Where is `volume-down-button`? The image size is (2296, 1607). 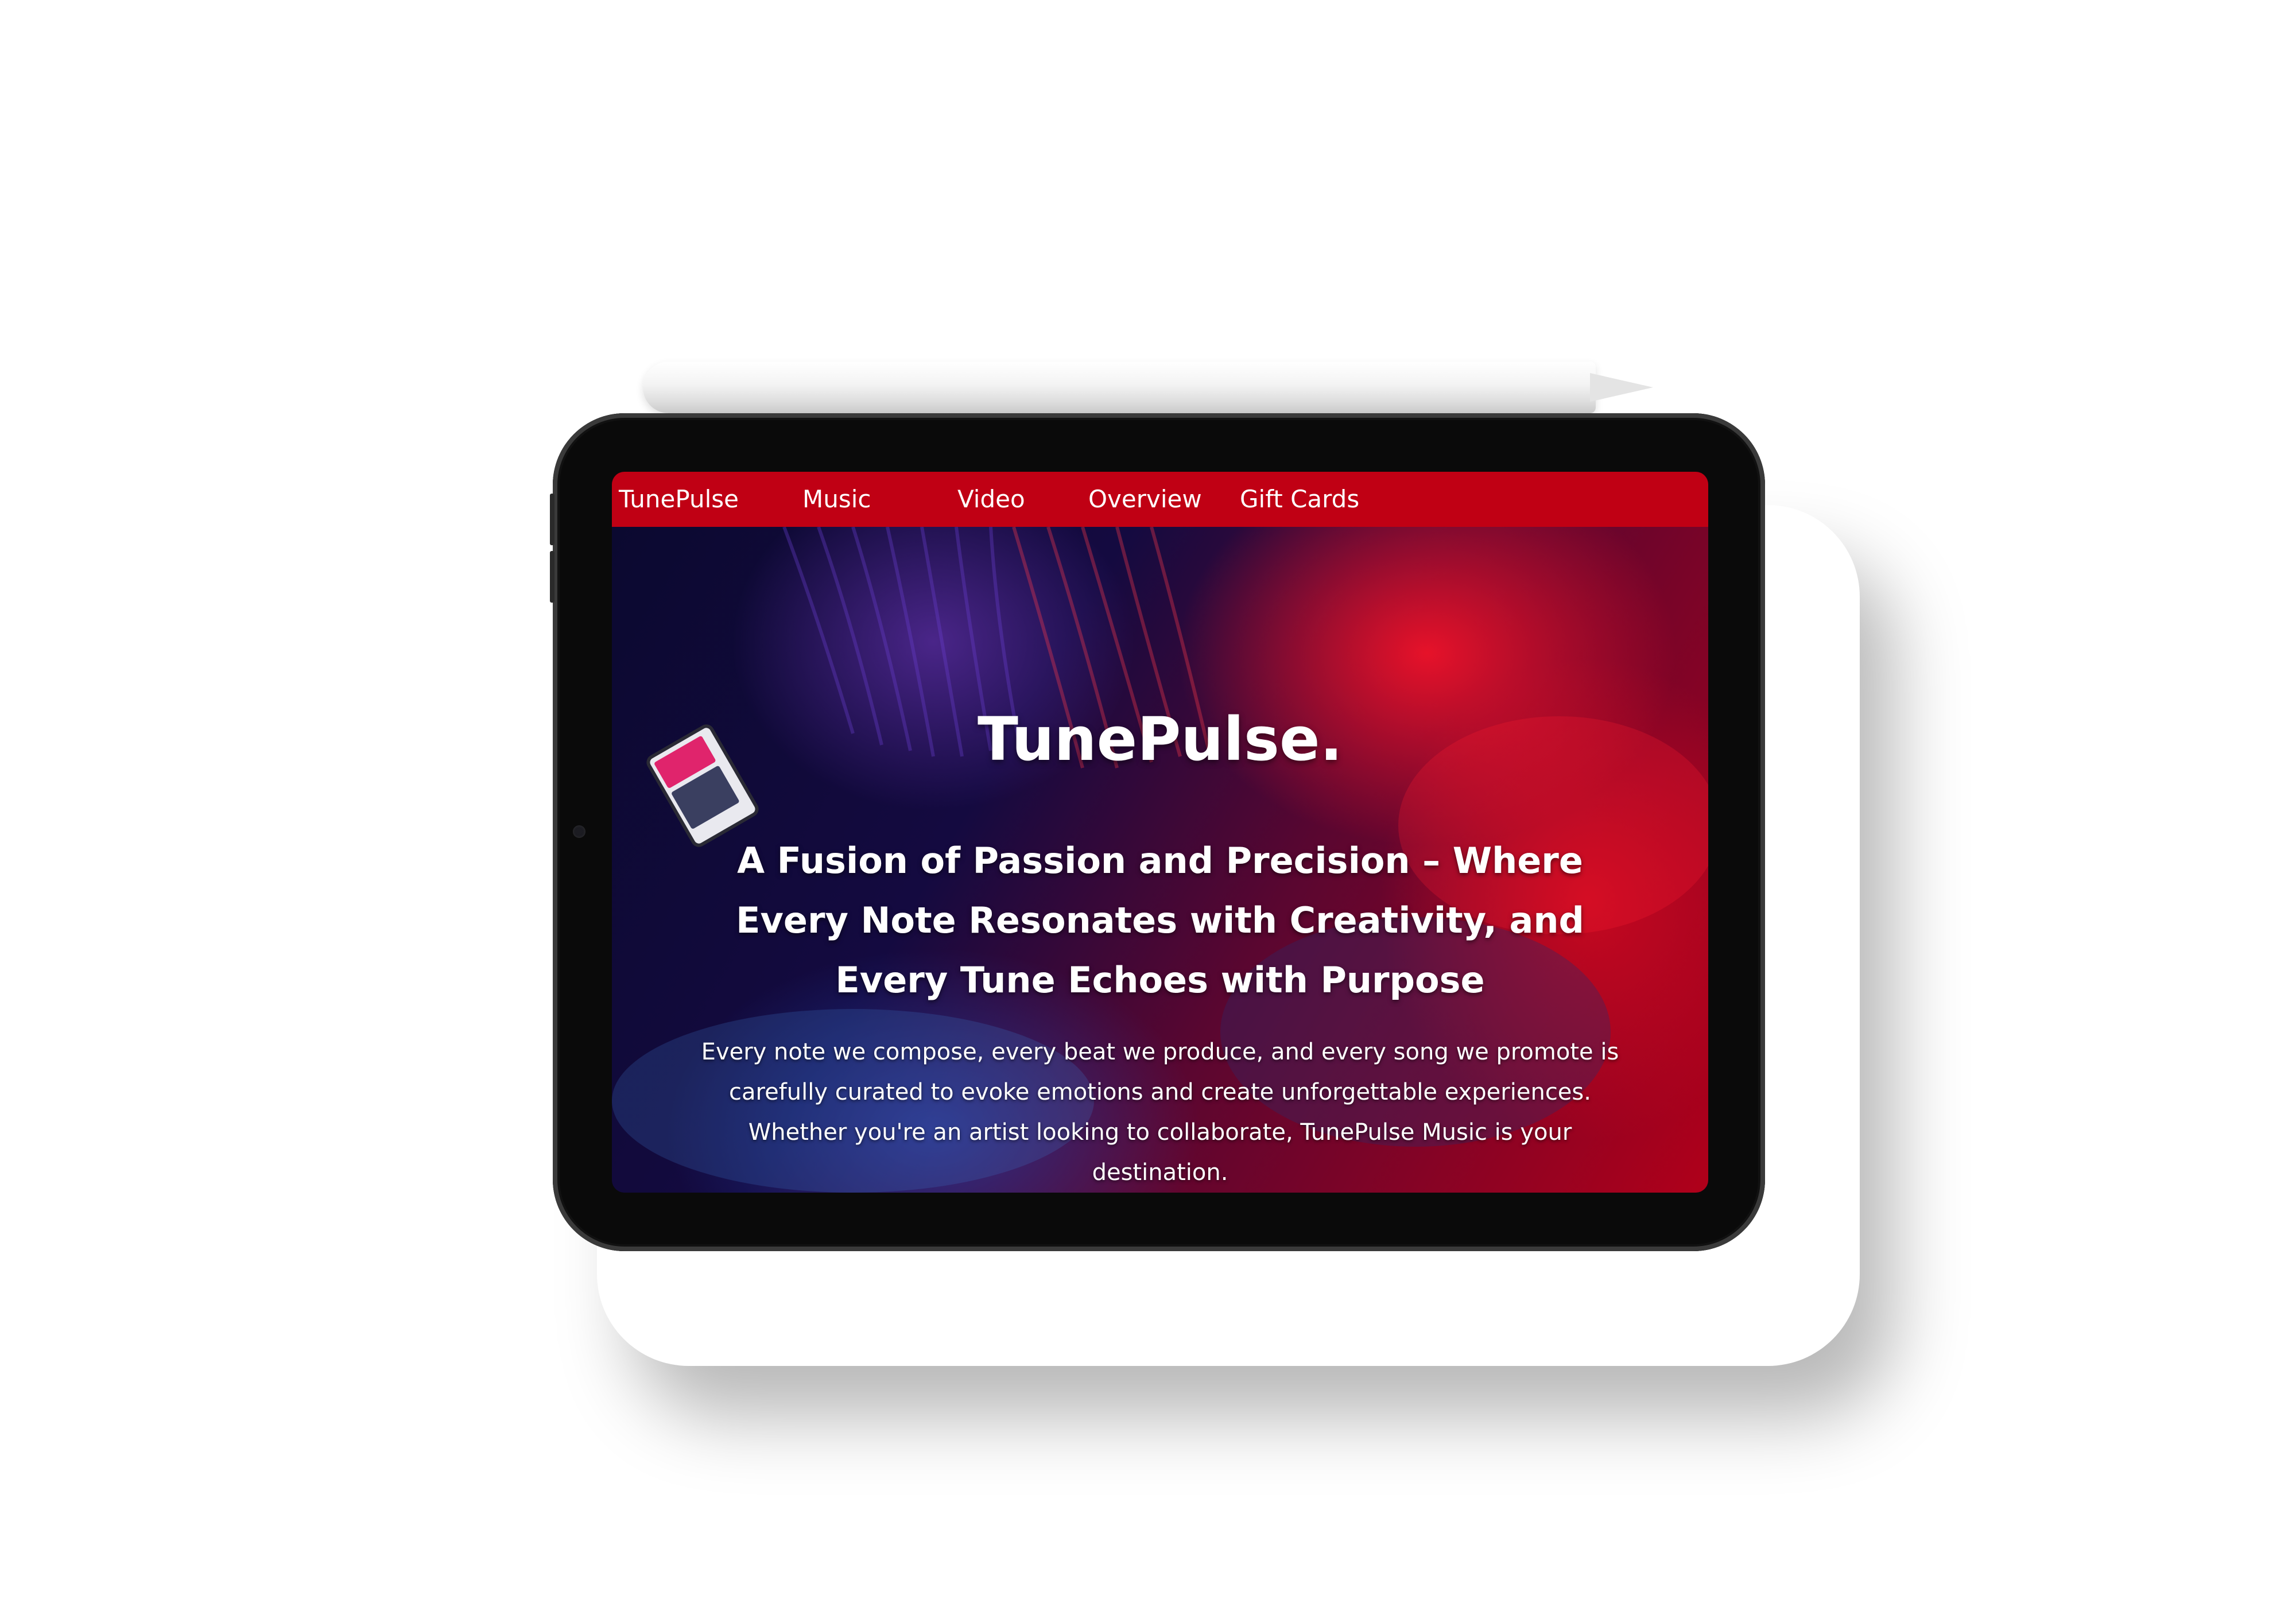 volume-down-button is located at coordinates (552, 577).